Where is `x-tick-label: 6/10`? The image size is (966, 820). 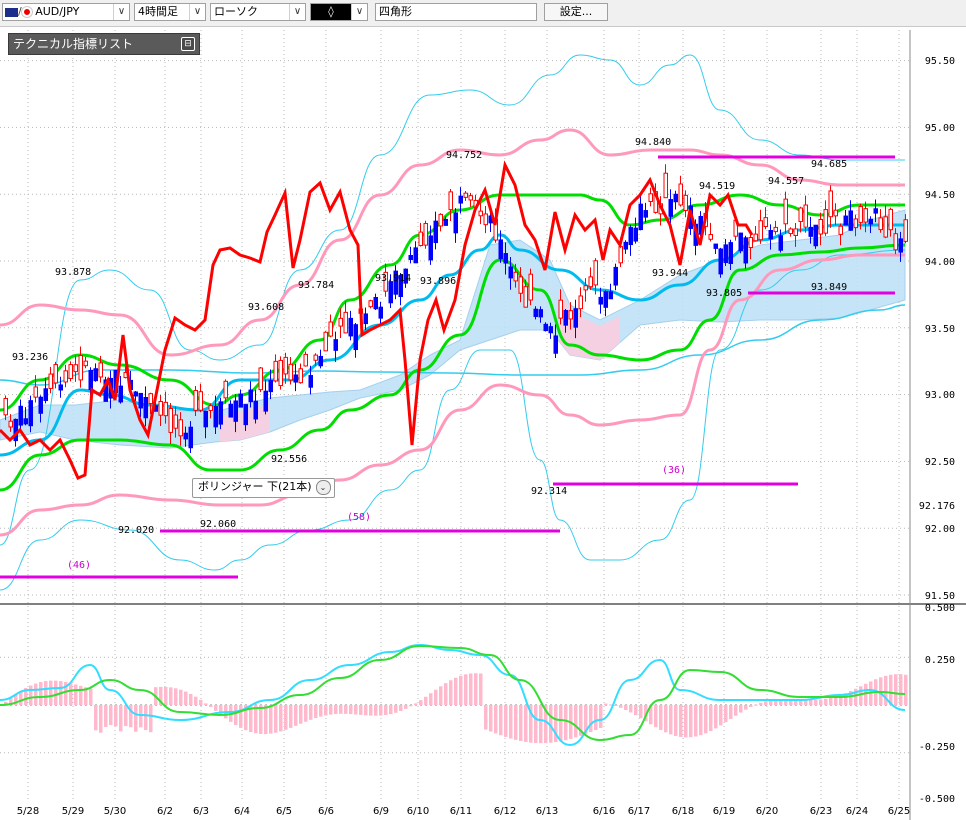 x-tick-label: 6/10 is located at coordinates (418, 811).